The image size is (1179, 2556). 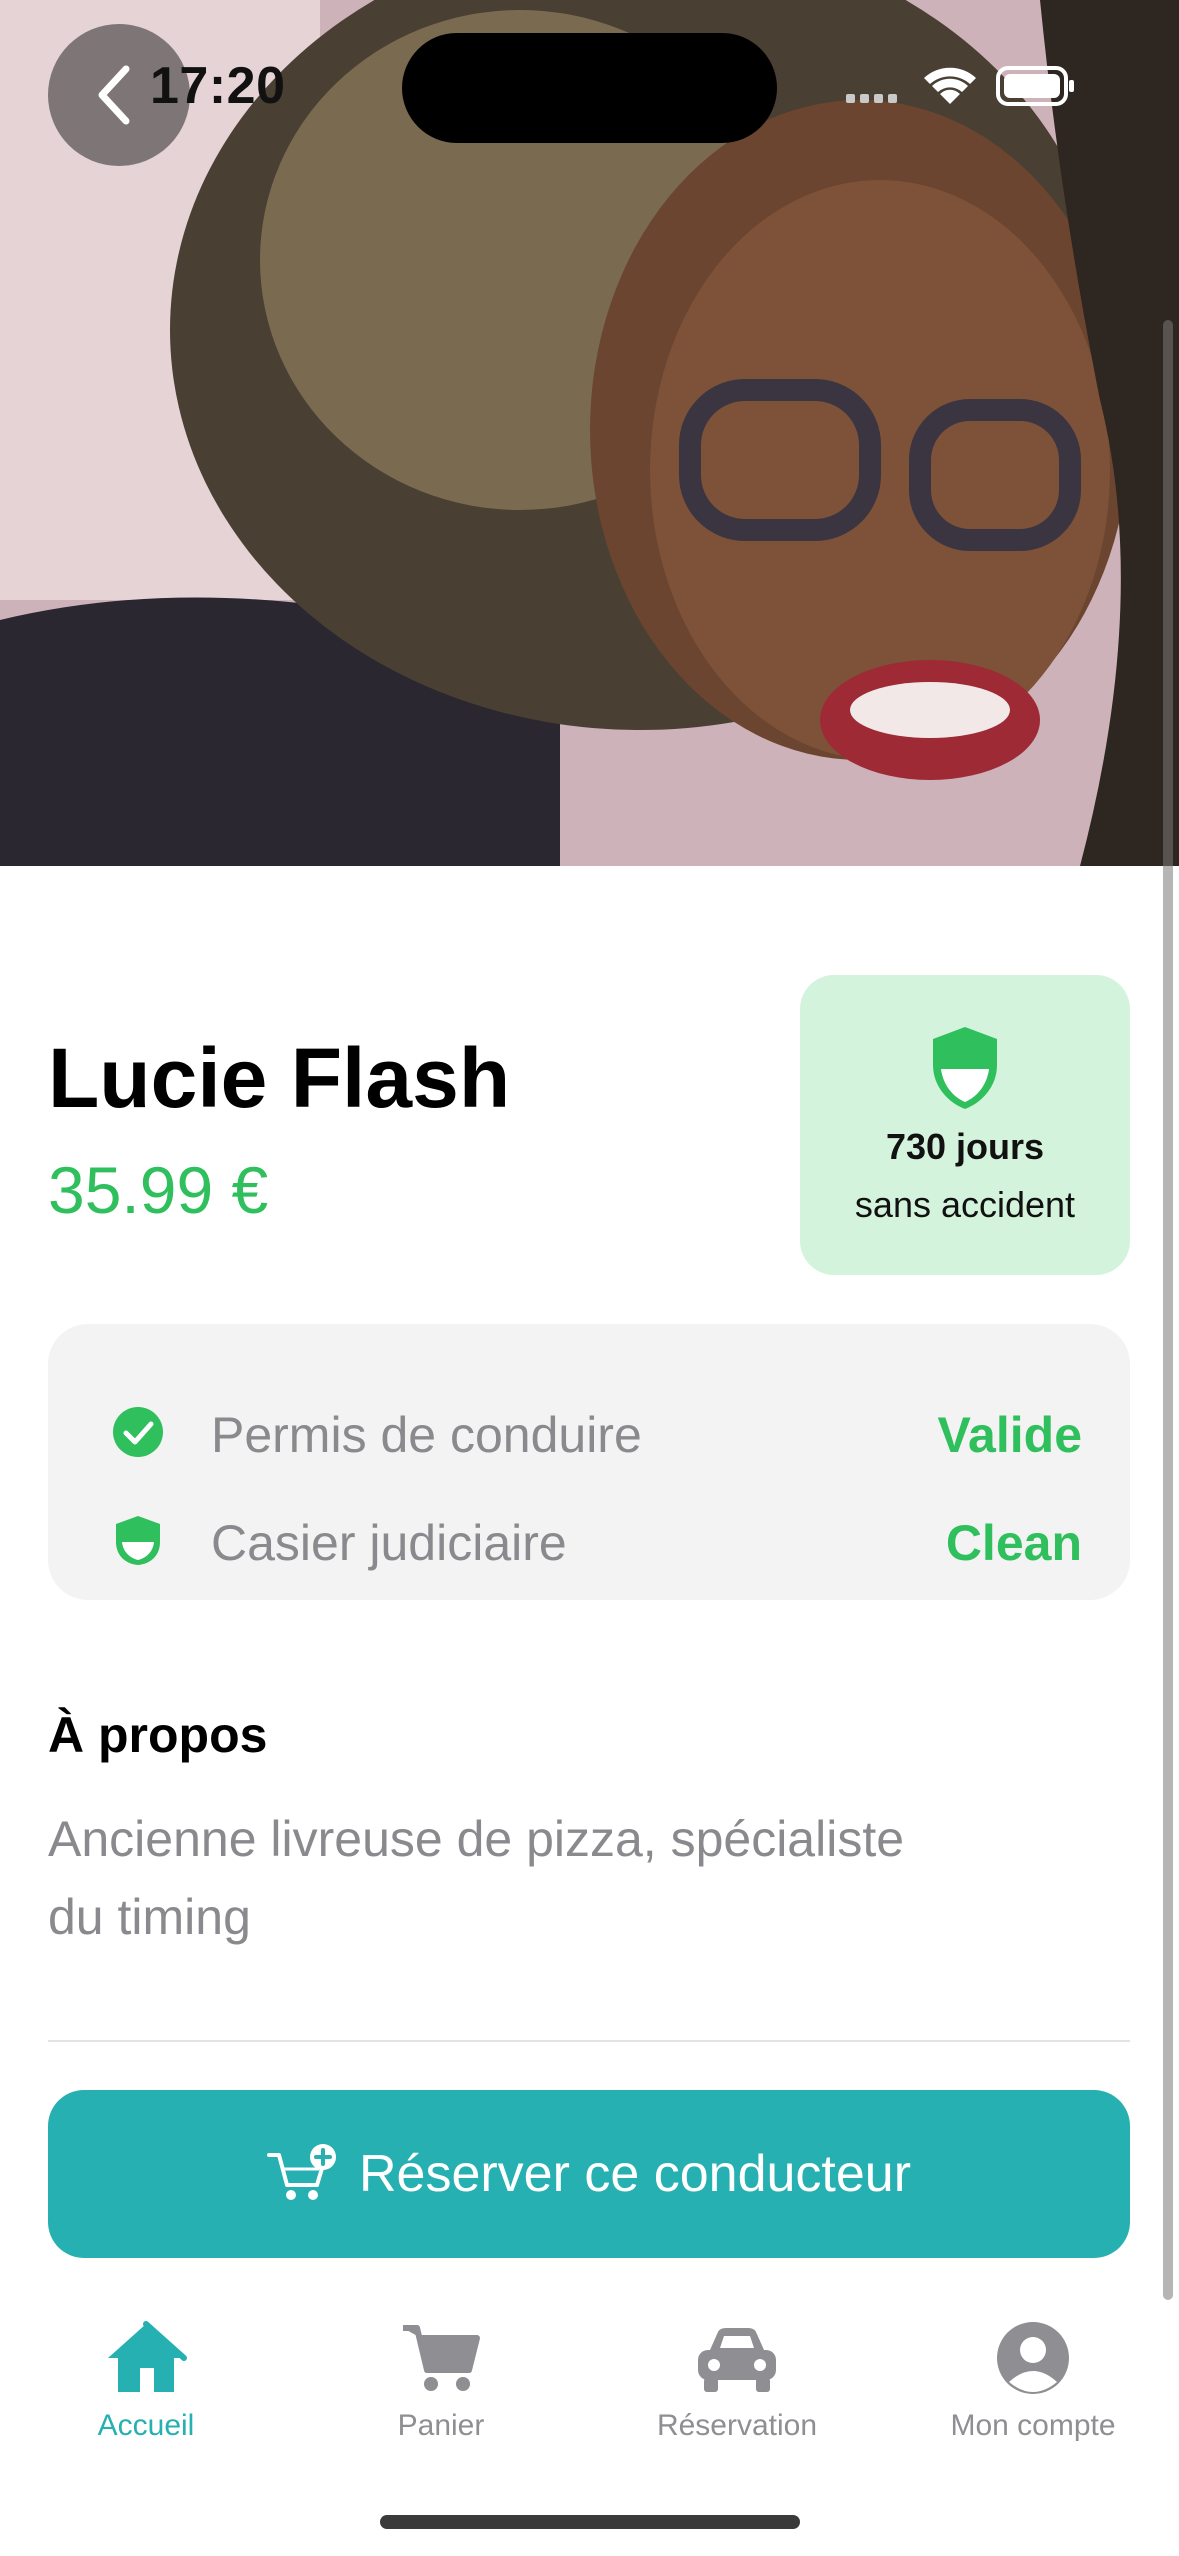 What do you see at coordinates (871, 98) in the screenshot?
I see `signal-icon` at bounding box center [871, 98].